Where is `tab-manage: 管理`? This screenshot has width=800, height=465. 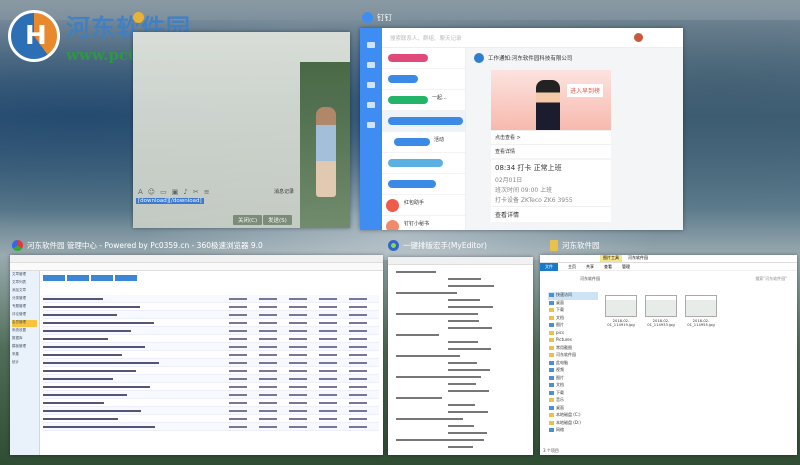 tab-manage: 管理 is located at coordinates (626, 267).